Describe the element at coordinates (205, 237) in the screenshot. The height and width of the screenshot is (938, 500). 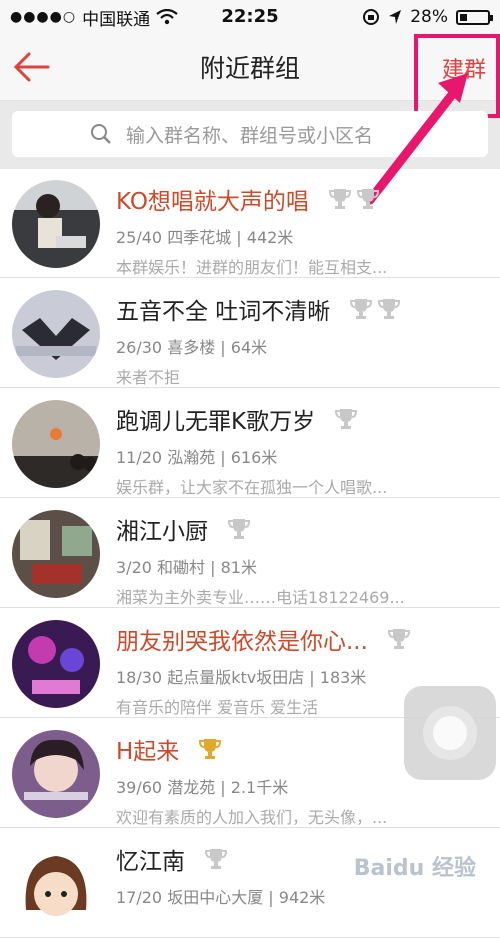
I see `group-meta: 25/40 四季花城 | 442米` at that location.